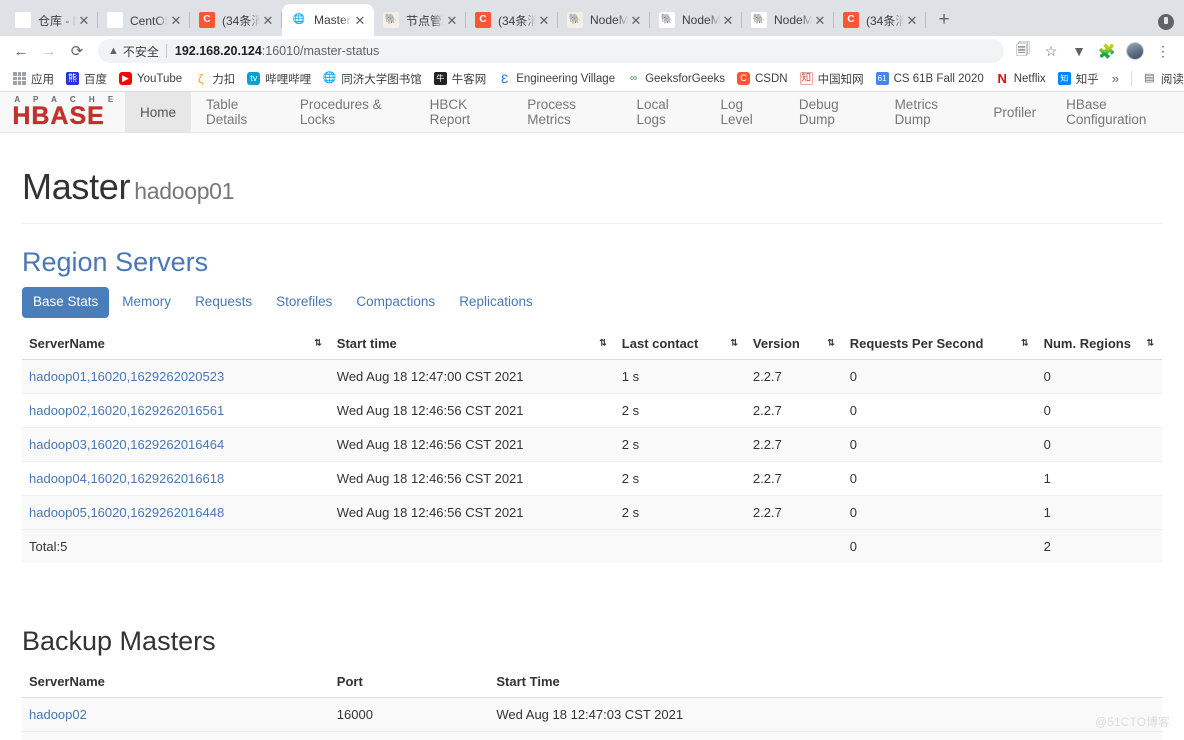 This screenshot has height=740, width=1184. I want to click on bookmark-apps: 应用, so click(33, 79).